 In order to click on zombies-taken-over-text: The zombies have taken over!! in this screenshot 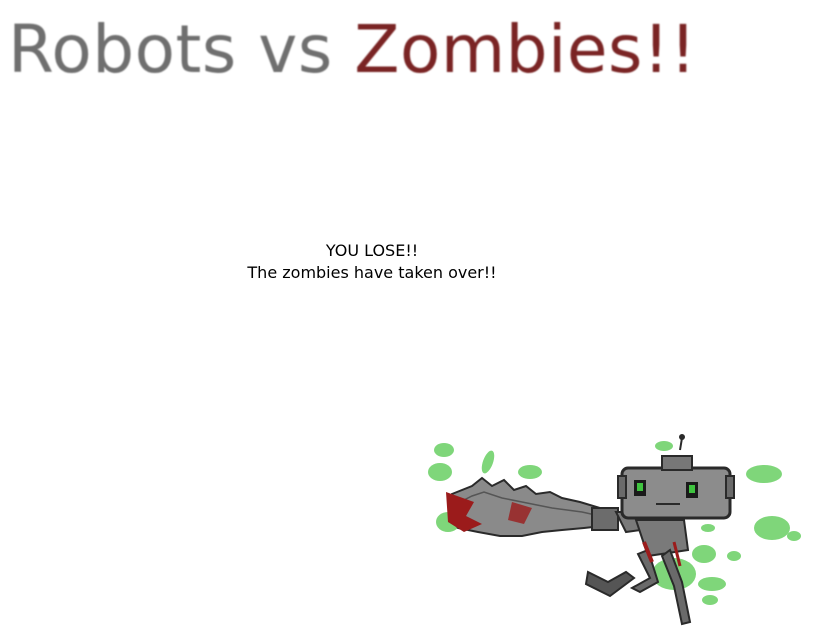, I will do `click(372, 272)`.